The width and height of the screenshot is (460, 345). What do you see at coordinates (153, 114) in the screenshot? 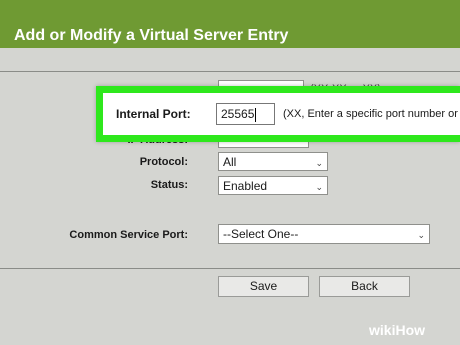
I see `internal-port-label: Internal Port:` at bounding box center [153, 114].